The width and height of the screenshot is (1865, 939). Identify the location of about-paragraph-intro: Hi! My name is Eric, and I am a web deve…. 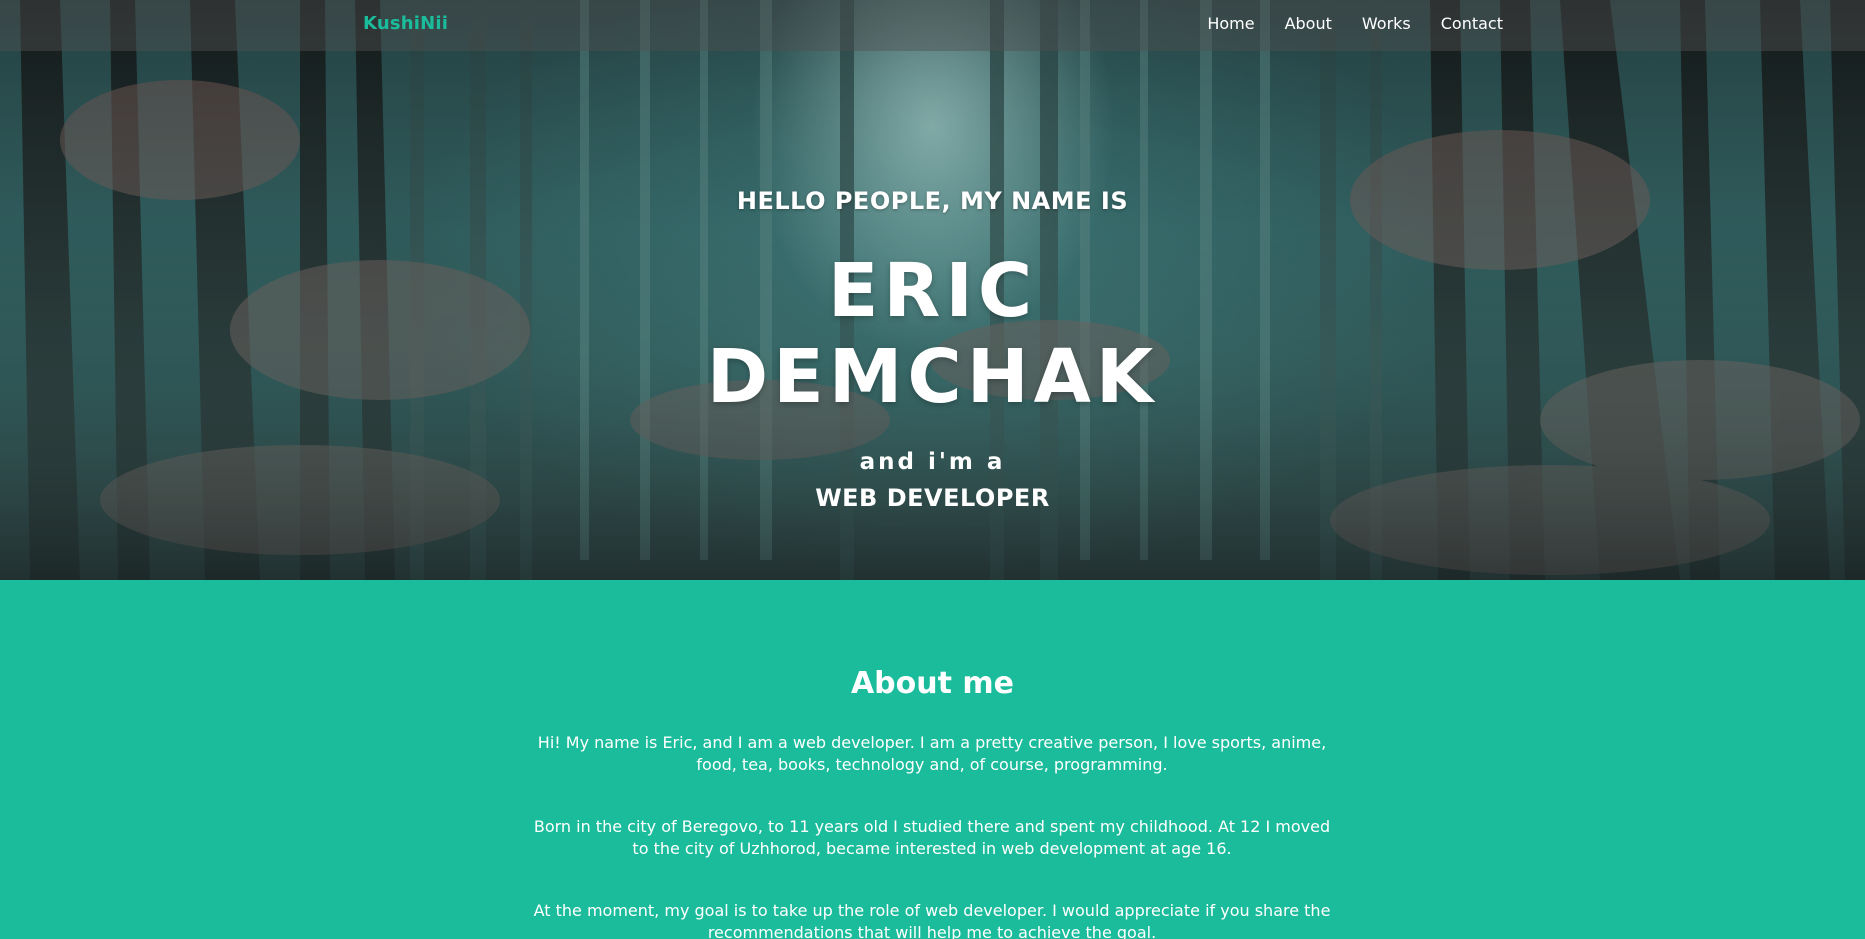
(932, 753).